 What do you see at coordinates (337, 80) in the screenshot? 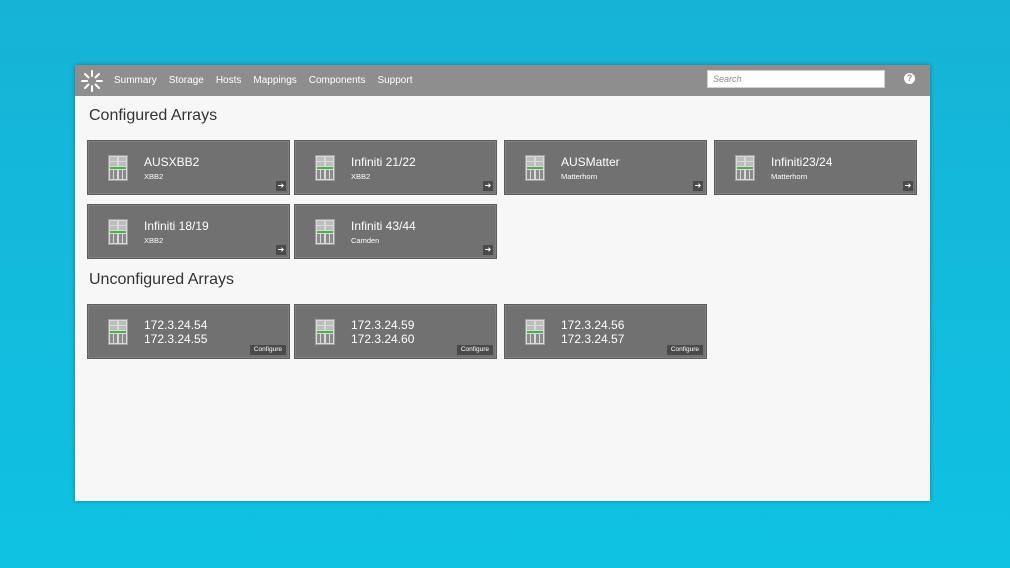
I see `nav-components: Components` at bounding box center [337, 80].